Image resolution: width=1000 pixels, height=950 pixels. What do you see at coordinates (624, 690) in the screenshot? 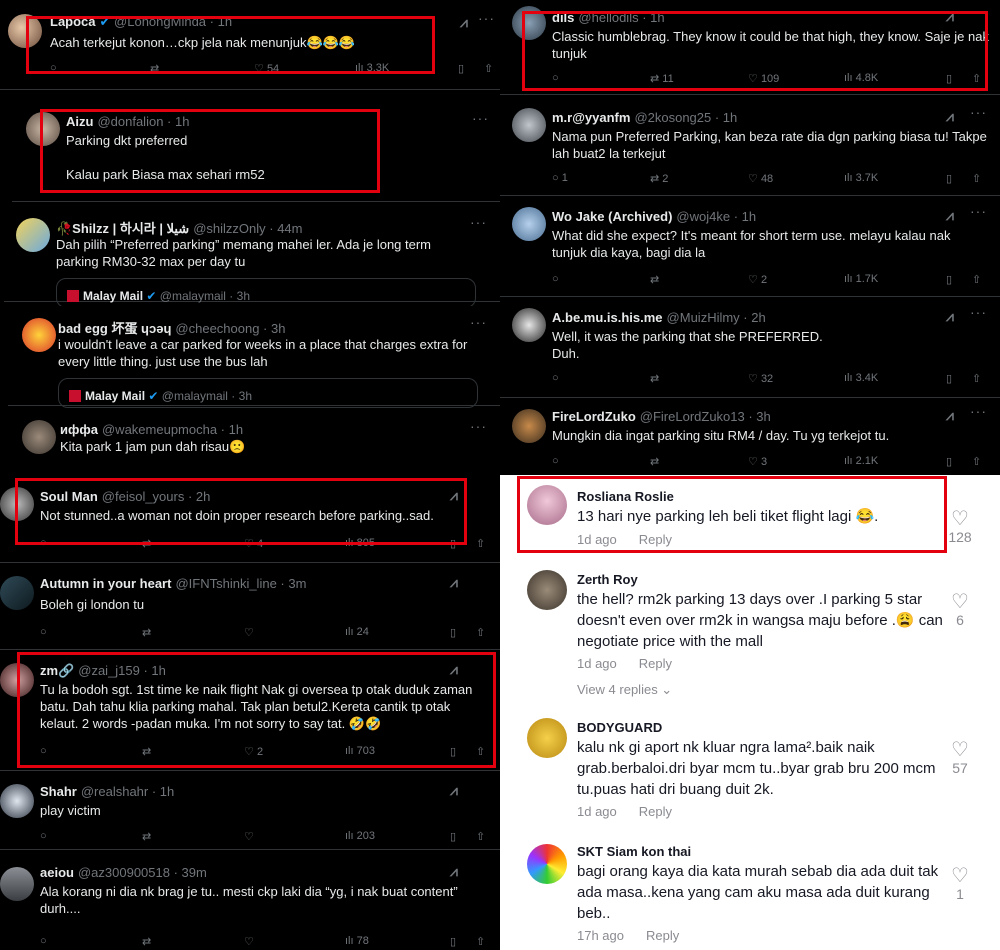
I see `view-replies-button: View 4 replies ⌄` at bounding box center [624, 690].